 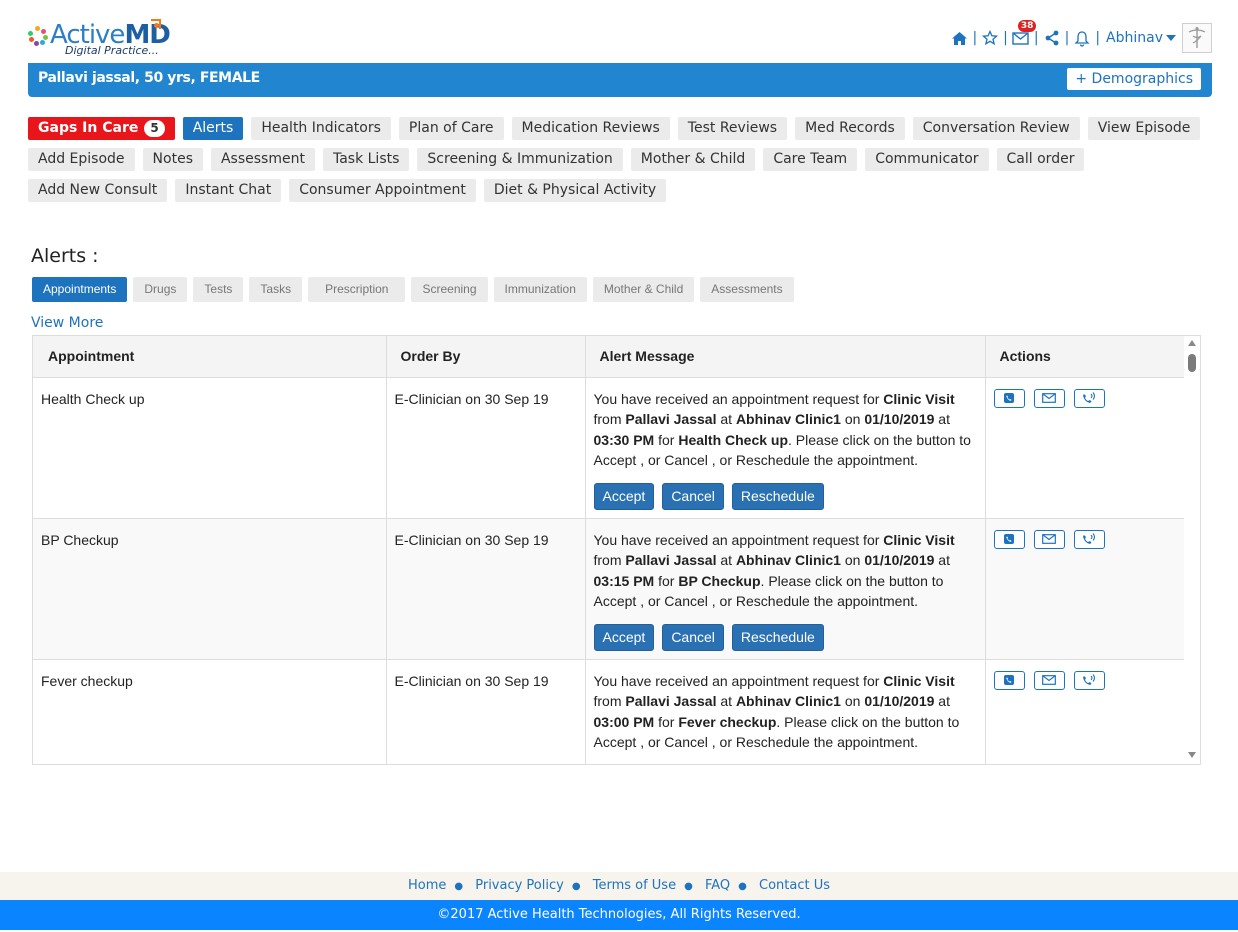 I want to click on nav-tag-mother-child: Mother & Child, so click(x=693, y=159).